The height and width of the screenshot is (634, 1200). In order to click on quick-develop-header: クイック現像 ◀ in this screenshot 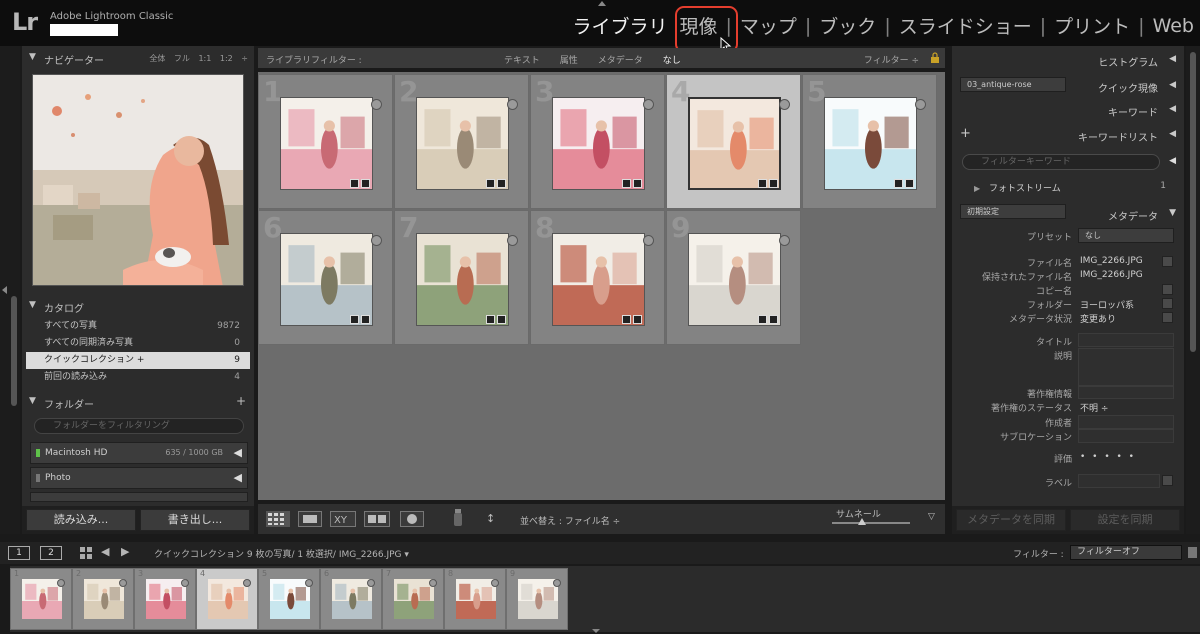, I will do `click(1068, 86)`.